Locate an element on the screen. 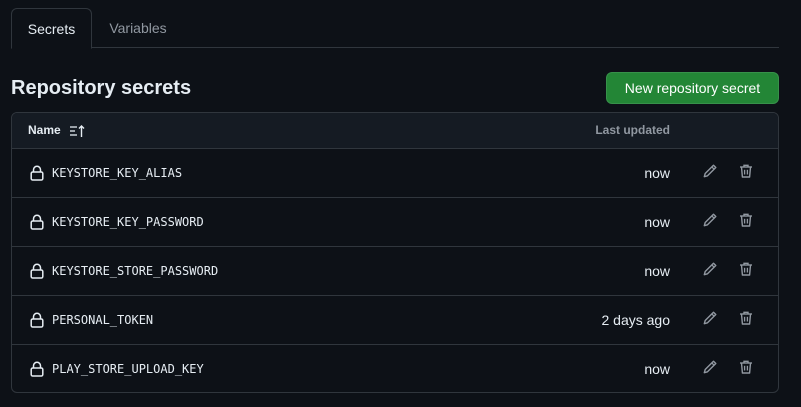 Image resolution: width=801 pixels, height=407 pixels. sort-ascending-icon is located at coordinates (77, 131).